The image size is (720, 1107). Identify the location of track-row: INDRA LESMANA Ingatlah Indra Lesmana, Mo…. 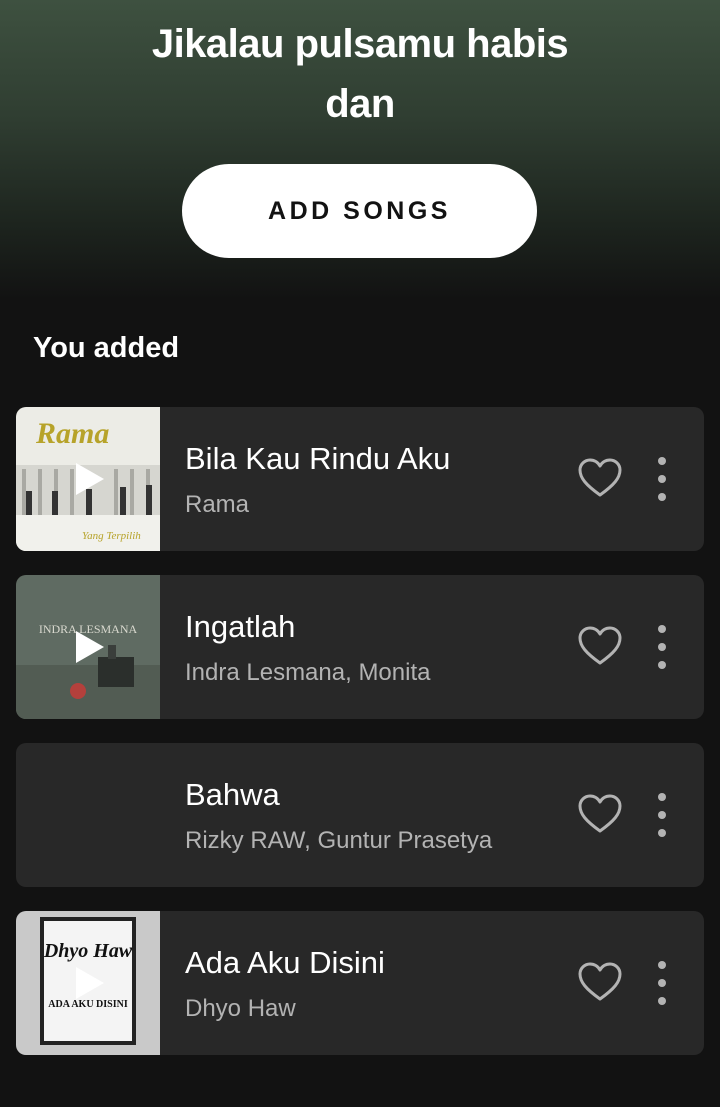
(360, 647).